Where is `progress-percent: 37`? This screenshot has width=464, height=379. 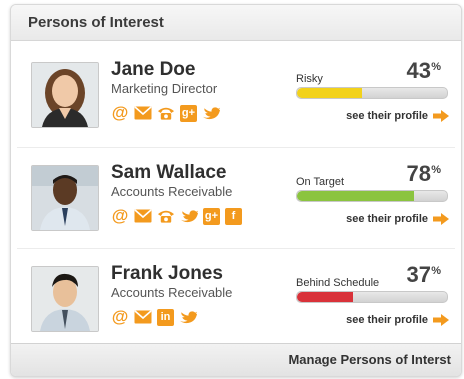
progress-percent: 37 is located at coordinates (418, 274).